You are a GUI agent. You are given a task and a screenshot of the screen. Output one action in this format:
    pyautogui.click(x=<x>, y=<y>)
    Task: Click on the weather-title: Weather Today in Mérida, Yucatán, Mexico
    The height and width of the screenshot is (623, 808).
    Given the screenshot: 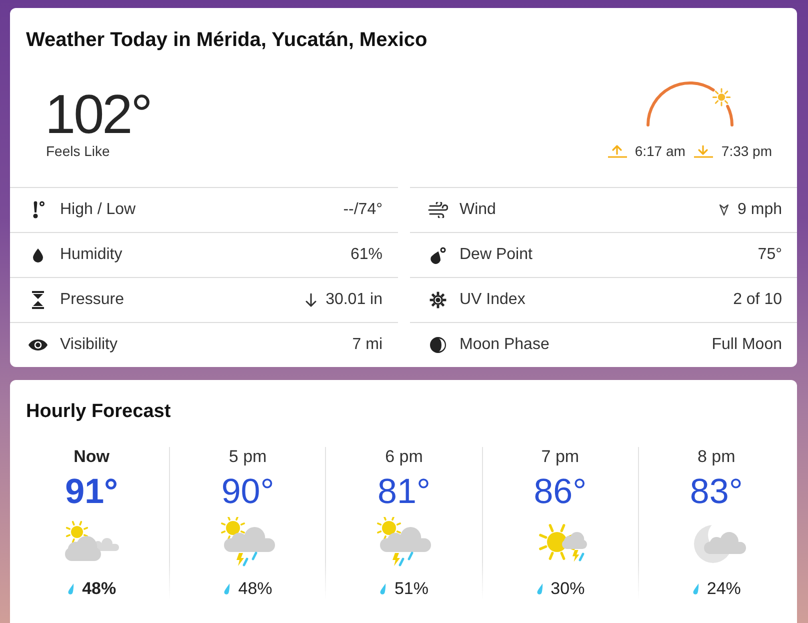 What is the action you would take?
    pyautogui.click(x=226, y=40)
    